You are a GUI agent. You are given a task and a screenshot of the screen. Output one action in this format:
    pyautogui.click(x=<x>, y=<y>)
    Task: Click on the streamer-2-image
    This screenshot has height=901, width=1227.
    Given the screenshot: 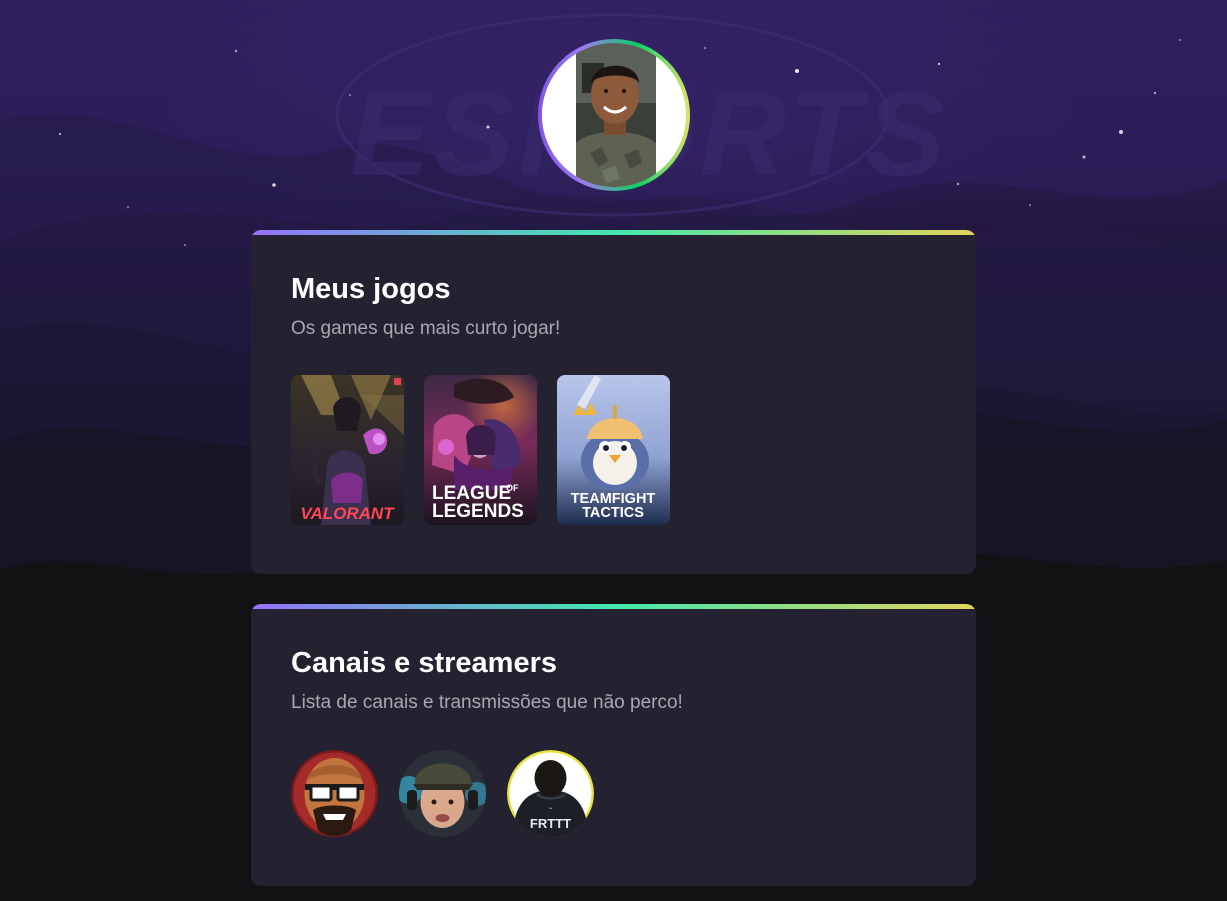 What is the action you would take?
    pyautogui.click(x=442, y=793)
    